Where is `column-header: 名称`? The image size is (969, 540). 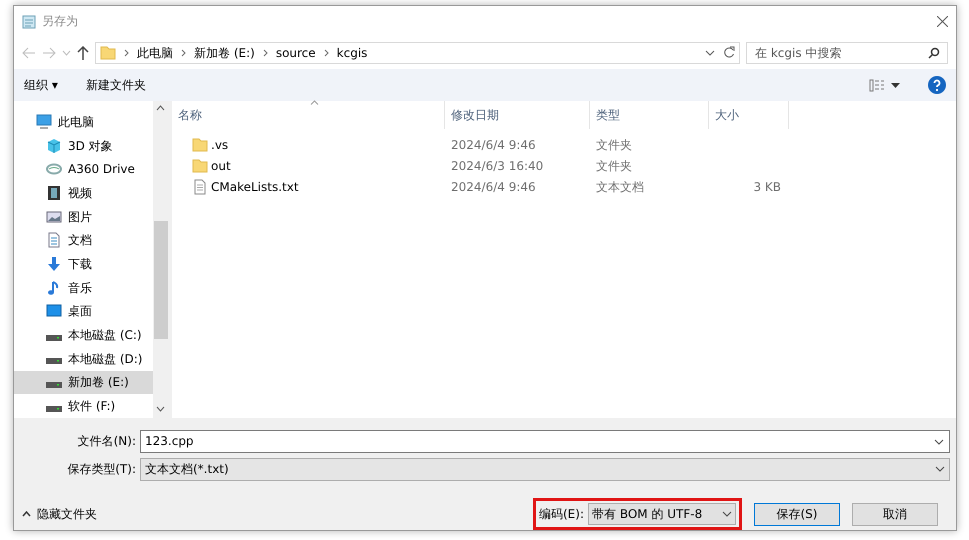 column-header: 名称 is located at coordinates (308, 115).